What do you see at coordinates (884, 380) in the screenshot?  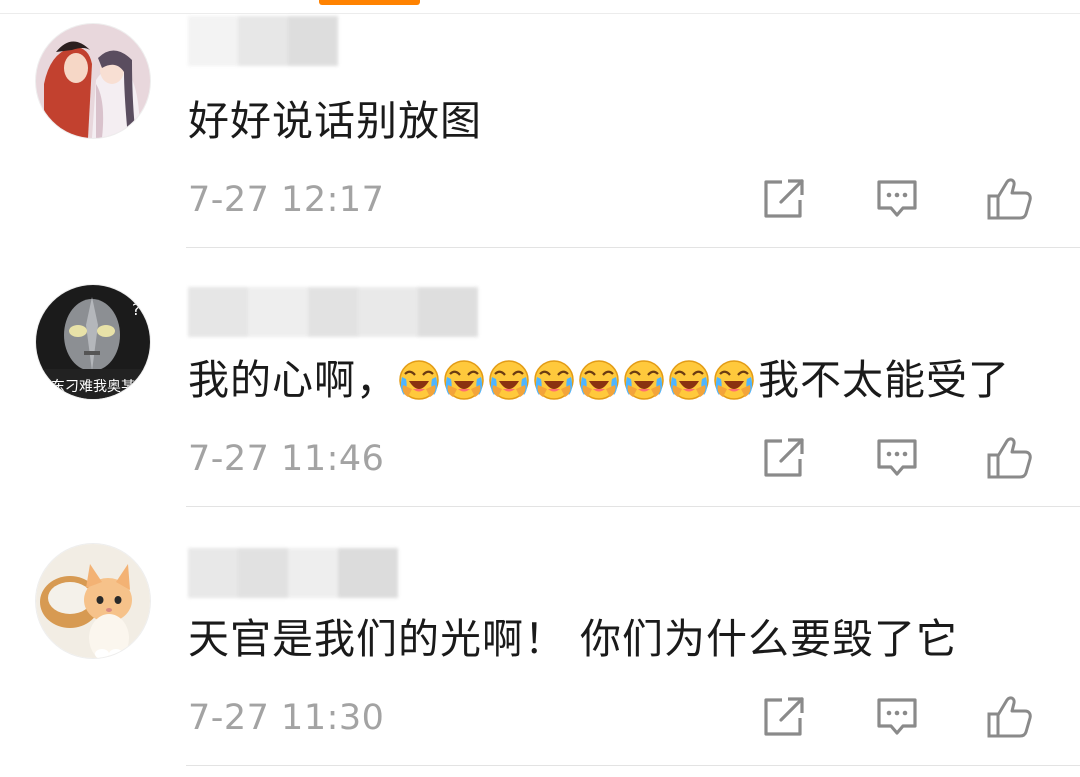 I see `comment-text-end: 我不太能受了` at bounding box center [884, 380].